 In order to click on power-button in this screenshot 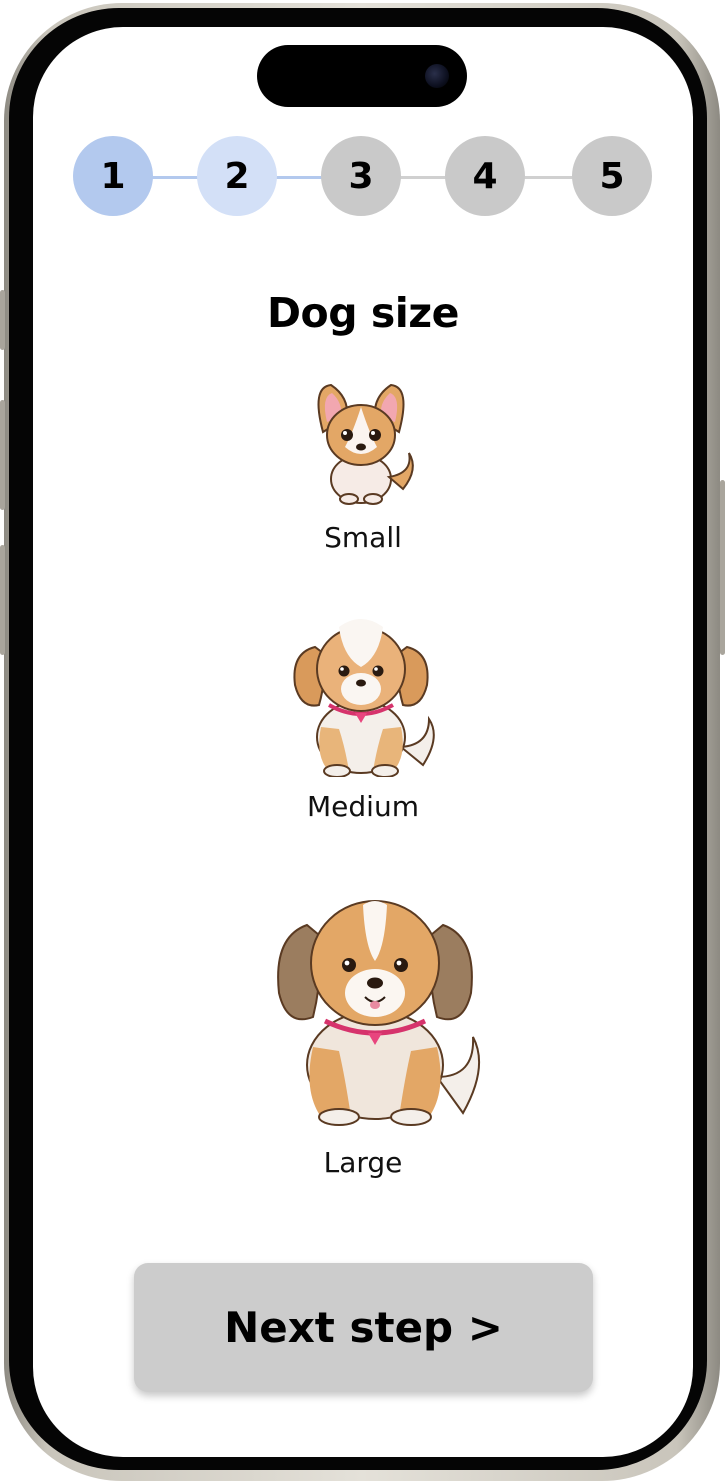, I will do `click(722, 567)`.